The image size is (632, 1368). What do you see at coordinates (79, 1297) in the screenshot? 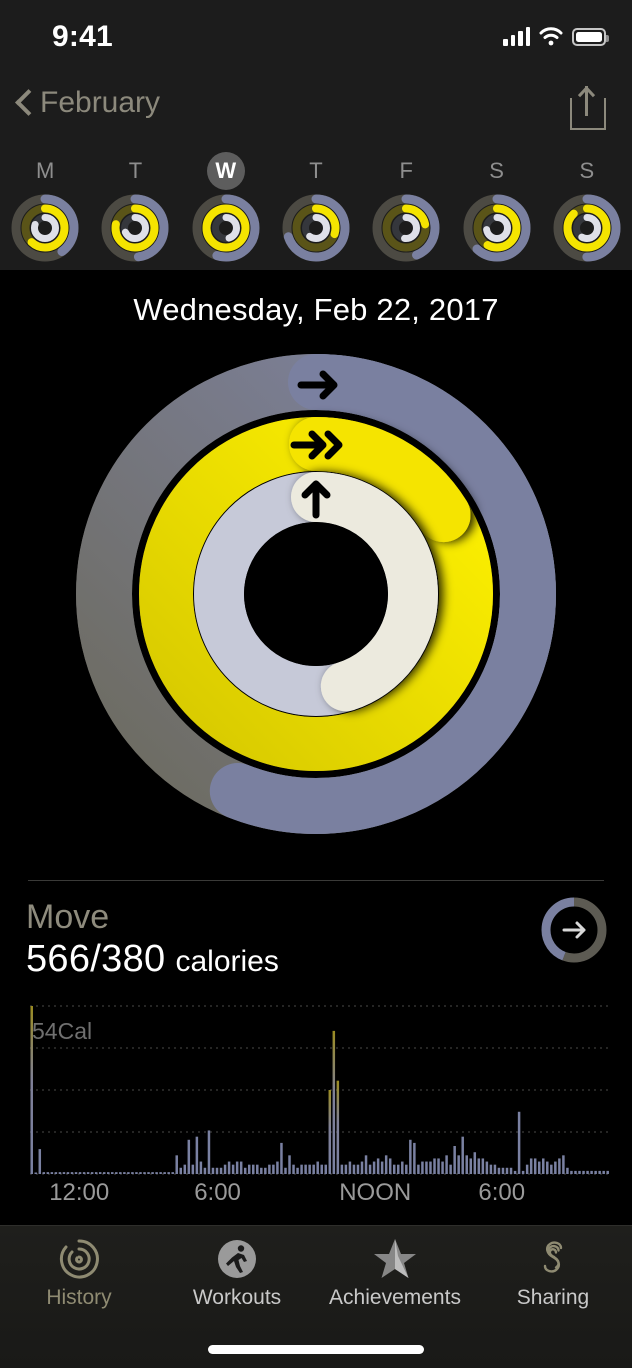
I see `tab-label: History` at bounding box center [79, 1297].